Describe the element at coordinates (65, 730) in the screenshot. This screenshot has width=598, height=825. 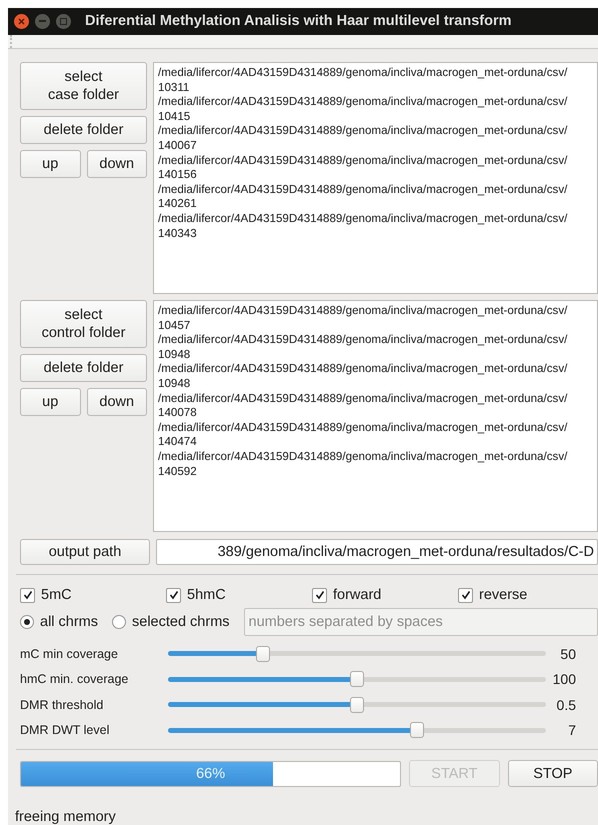
I see `slider-label: DMR DWT level` at that location.